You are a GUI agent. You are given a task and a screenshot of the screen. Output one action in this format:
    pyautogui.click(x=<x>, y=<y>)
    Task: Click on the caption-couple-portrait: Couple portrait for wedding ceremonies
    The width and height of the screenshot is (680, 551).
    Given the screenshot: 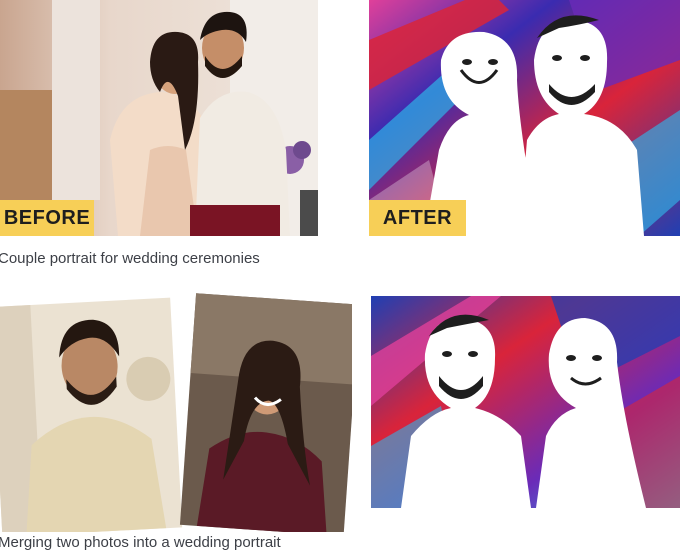 What is the action you would take?
    pyautogui.click(x=130, y=258)
    